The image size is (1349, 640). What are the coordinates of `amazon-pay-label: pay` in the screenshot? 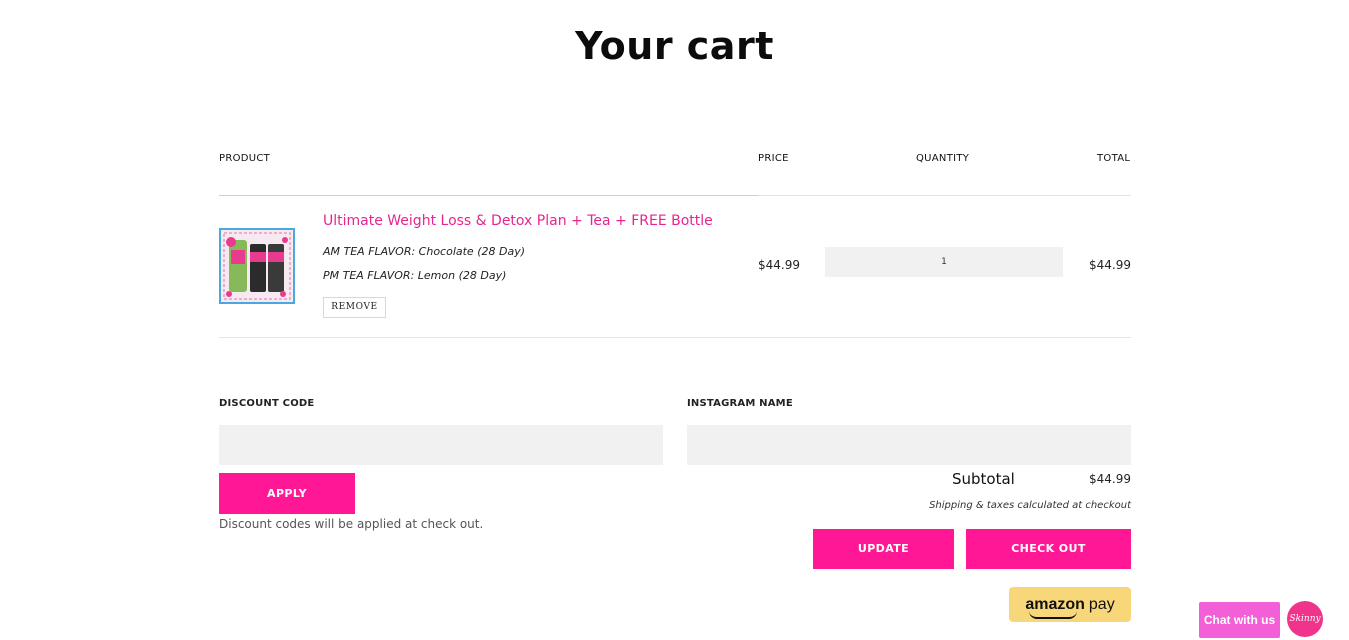 It's located at (1101, 604).